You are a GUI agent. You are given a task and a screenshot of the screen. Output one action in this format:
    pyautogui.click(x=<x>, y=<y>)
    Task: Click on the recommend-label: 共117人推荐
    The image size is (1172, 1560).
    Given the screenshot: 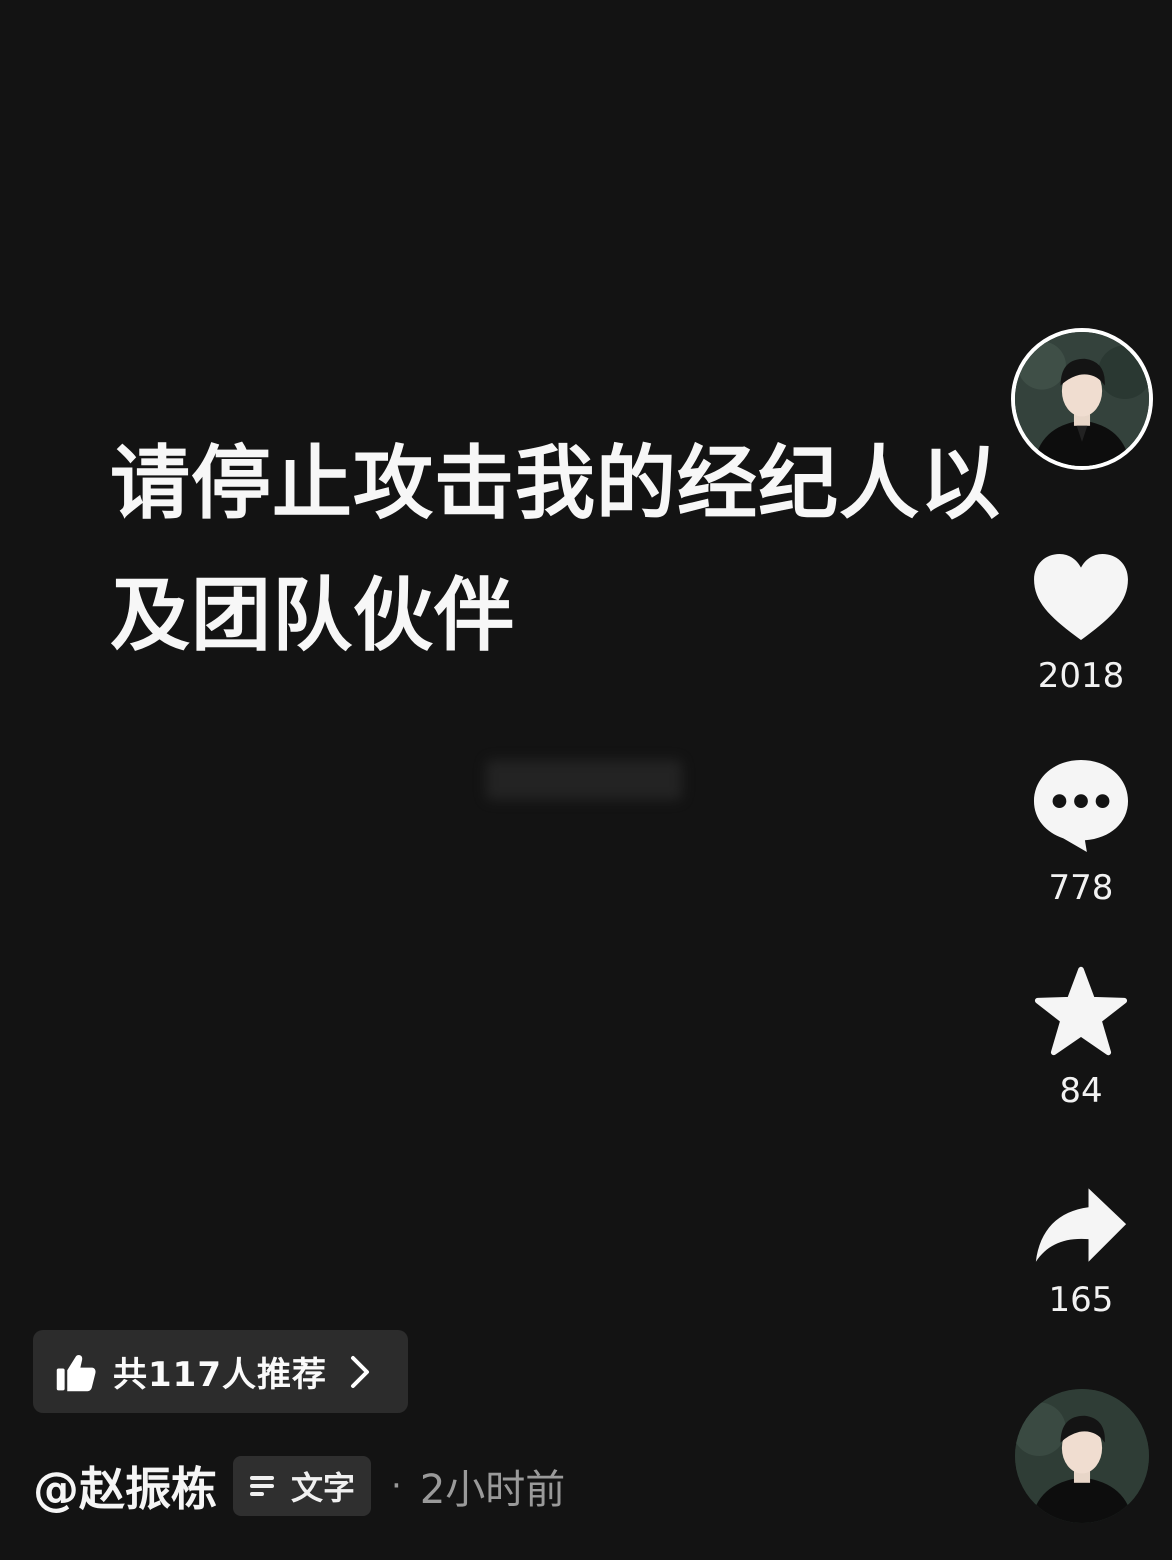 What is the action you would take?
    pyautogui.click(x=220, y=1375)
    